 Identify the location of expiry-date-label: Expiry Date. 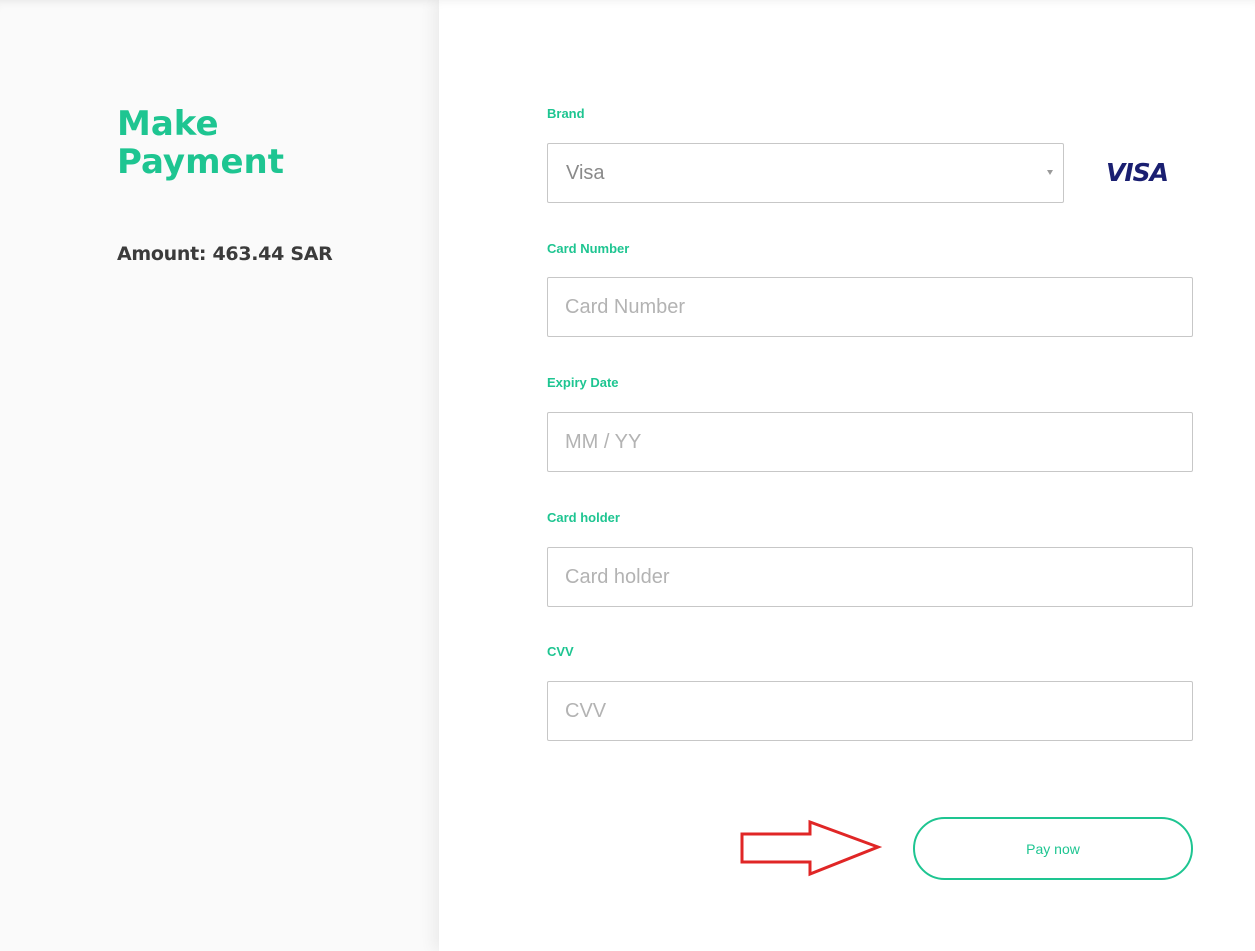
(583, 382).